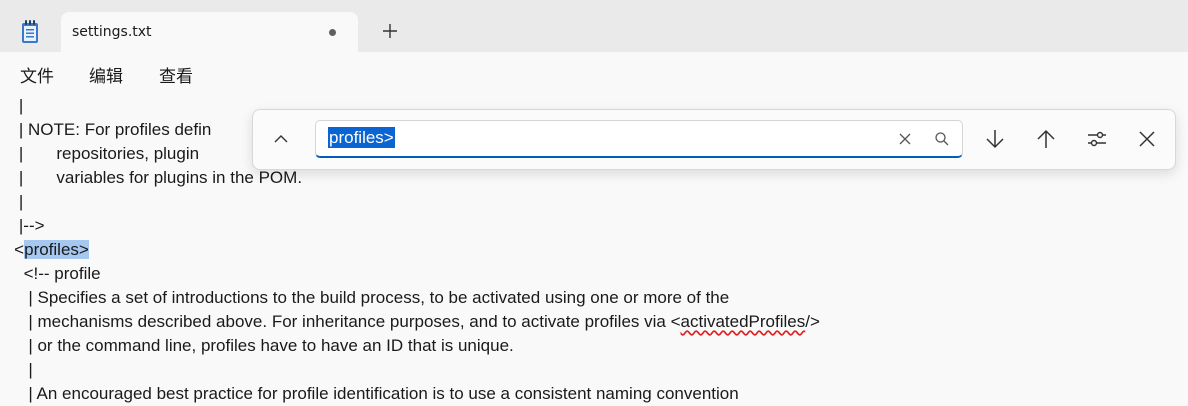 This screenshot has width=1188, height=406. I want to click on line-prefix: <, so click(12, 249).